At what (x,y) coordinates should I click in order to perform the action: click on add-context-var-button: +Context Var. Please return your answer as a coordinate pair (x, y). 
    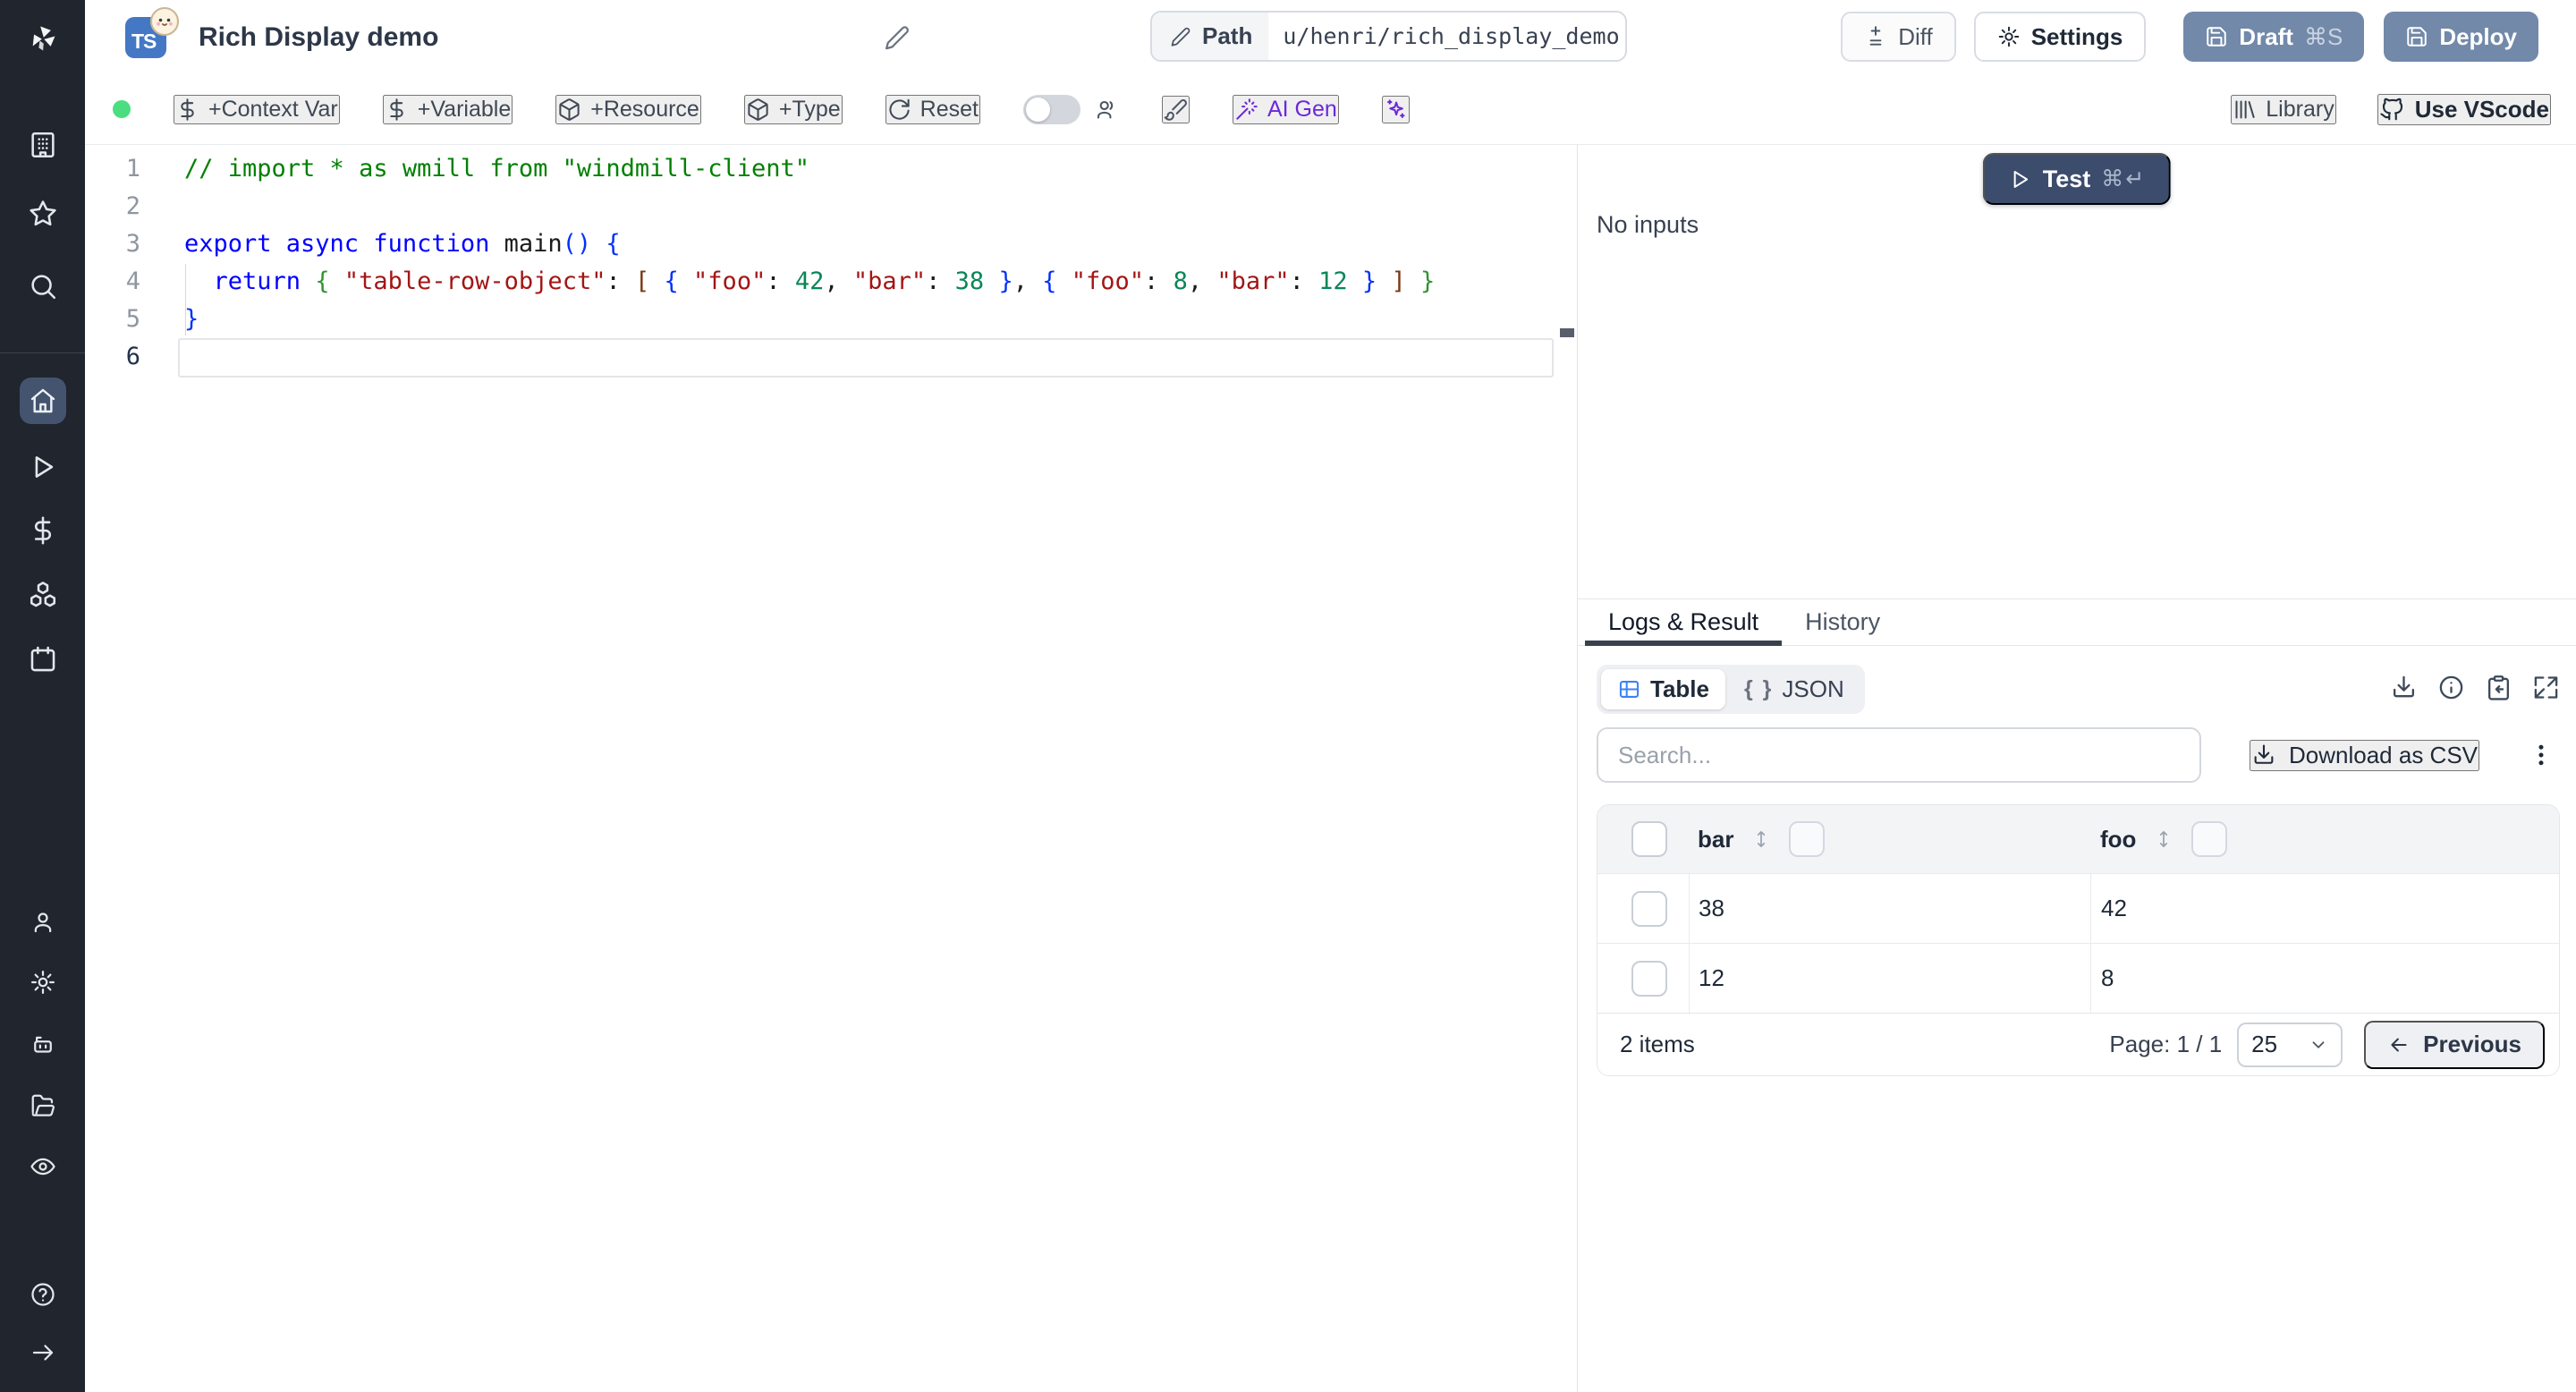
    Looking at the image, I should click on (257, 109).